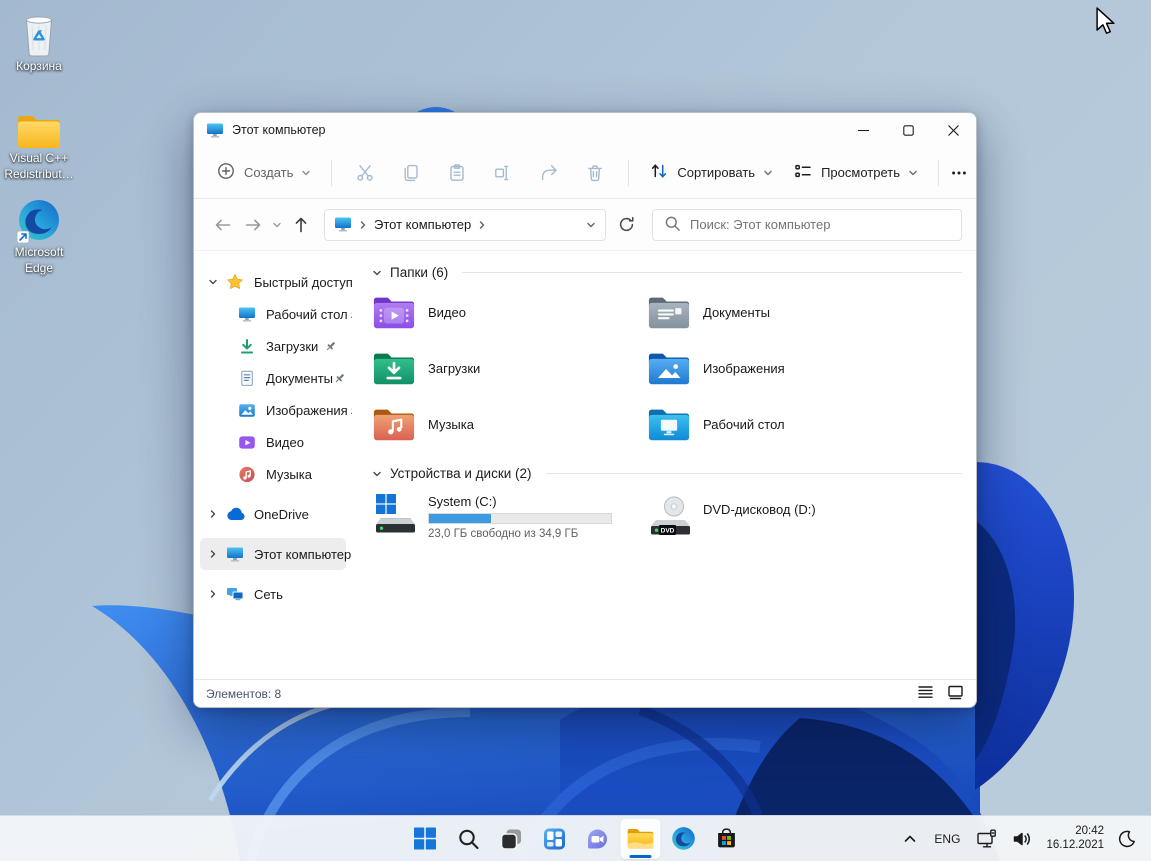 This screenshot has width=1151, height=861. I want to click on onedrive-icon, so click(236, 514).